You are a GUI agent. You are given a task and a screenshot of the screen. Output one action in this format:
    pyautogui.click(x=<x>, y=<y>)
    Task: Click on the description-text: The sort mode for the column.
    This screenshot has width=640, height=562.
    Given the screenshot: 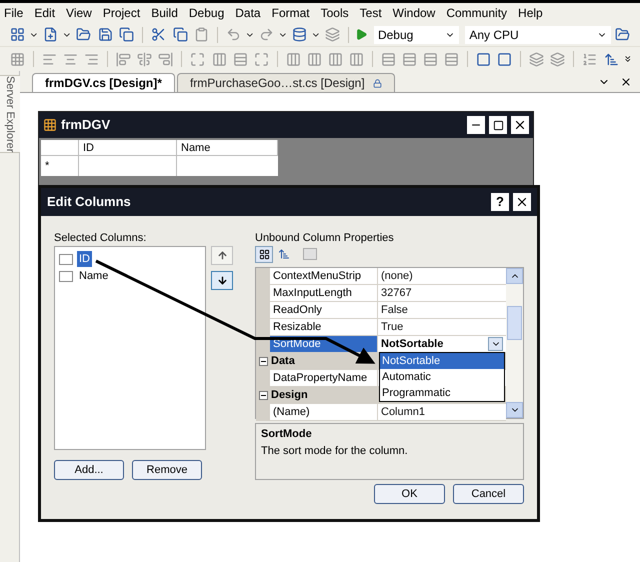 What is the action you would take?
    pyautogui.click(x=335, y=451)
    